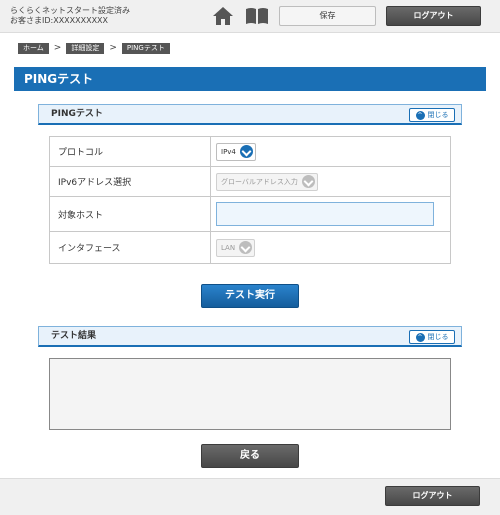 The width and height of the screenshot is (500, 515). Describe the element at coordinates (70, 10) in the screenshot. I see `setup-status-text: らくらくネットスタート設定済み` at that location.